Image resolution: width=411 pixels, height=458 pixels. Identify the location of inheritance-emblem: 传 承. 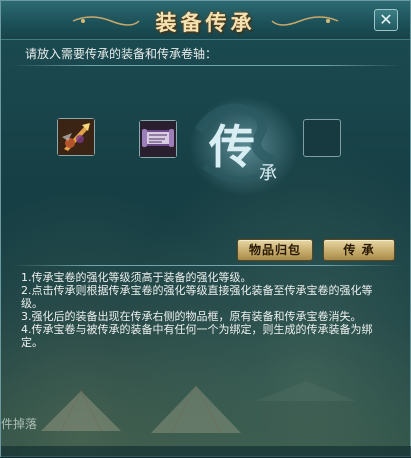
(249, 146).